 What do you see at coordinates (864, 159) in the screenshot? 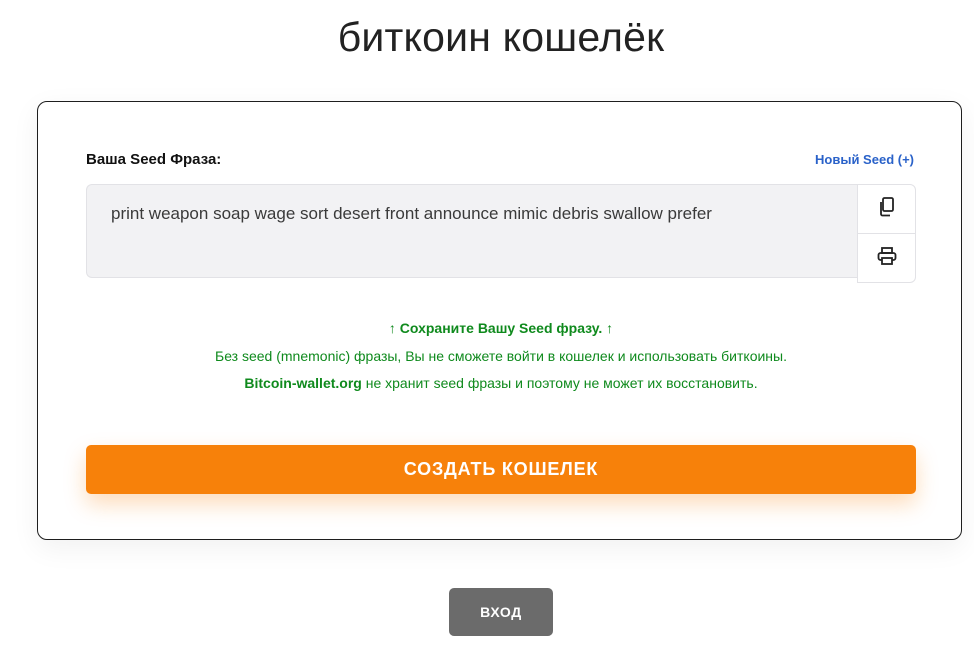
I see `new-seed-link: Новый Seed (+)` at bounding box center [864, 159].